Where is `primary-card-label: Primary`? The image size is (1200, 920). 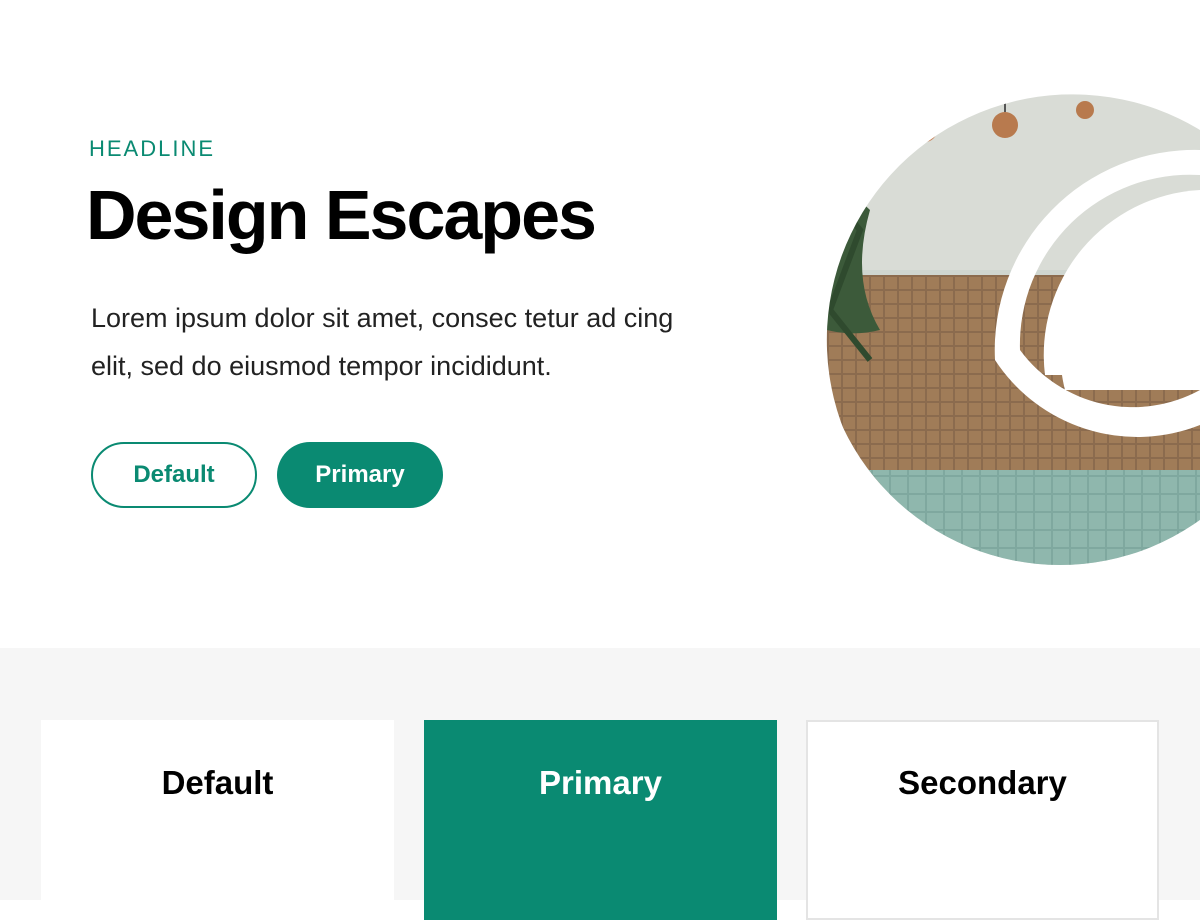
primary-card-label: Primary is located at coordinates (600, 782).